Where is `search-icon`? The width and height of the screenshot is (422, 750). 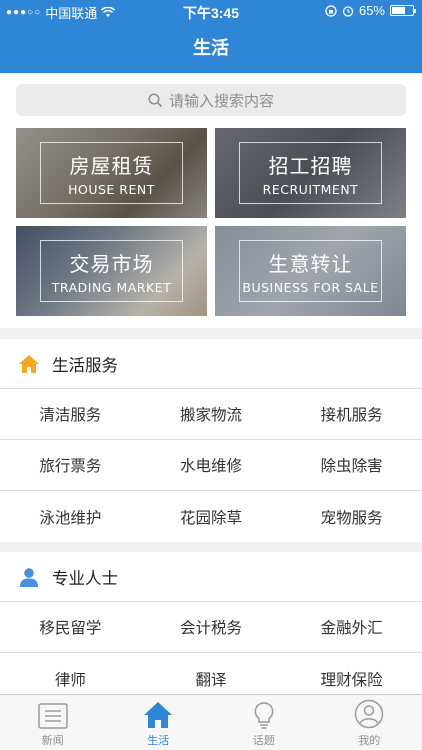
search-icon is located at coordinates (155, 99).